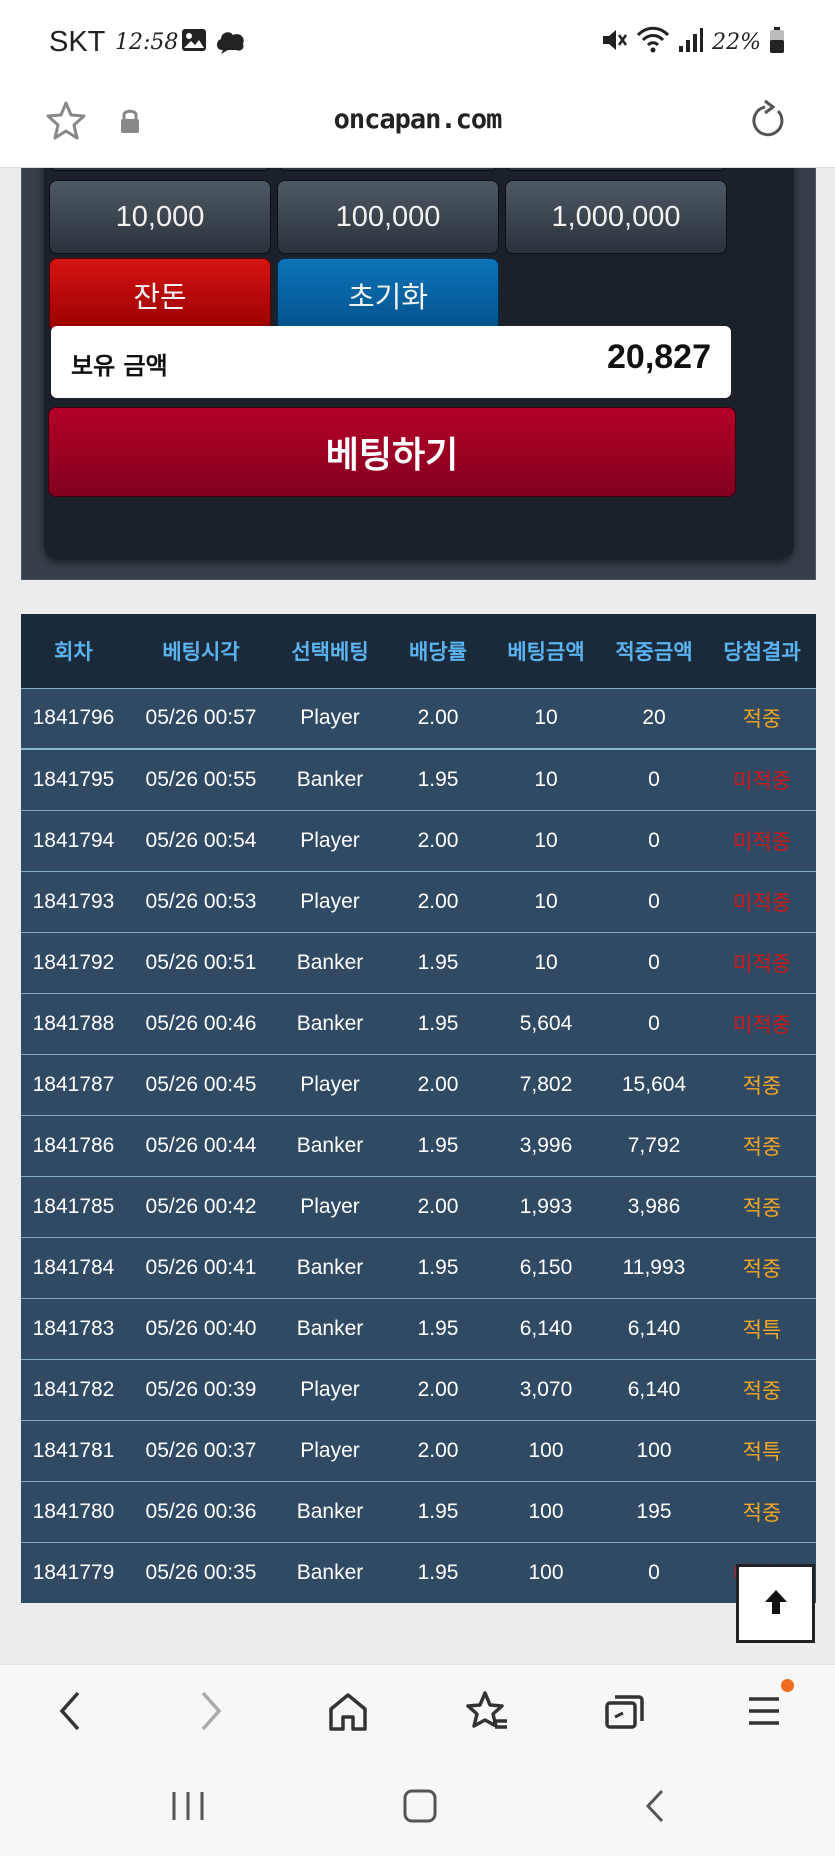 The height and width of the screenshot is (1856, 835). What do you see at coordinates (546, 1084) in the screenshot?
I see `cell-bet-amount: 7,802` at bounding box center [546, 1084].